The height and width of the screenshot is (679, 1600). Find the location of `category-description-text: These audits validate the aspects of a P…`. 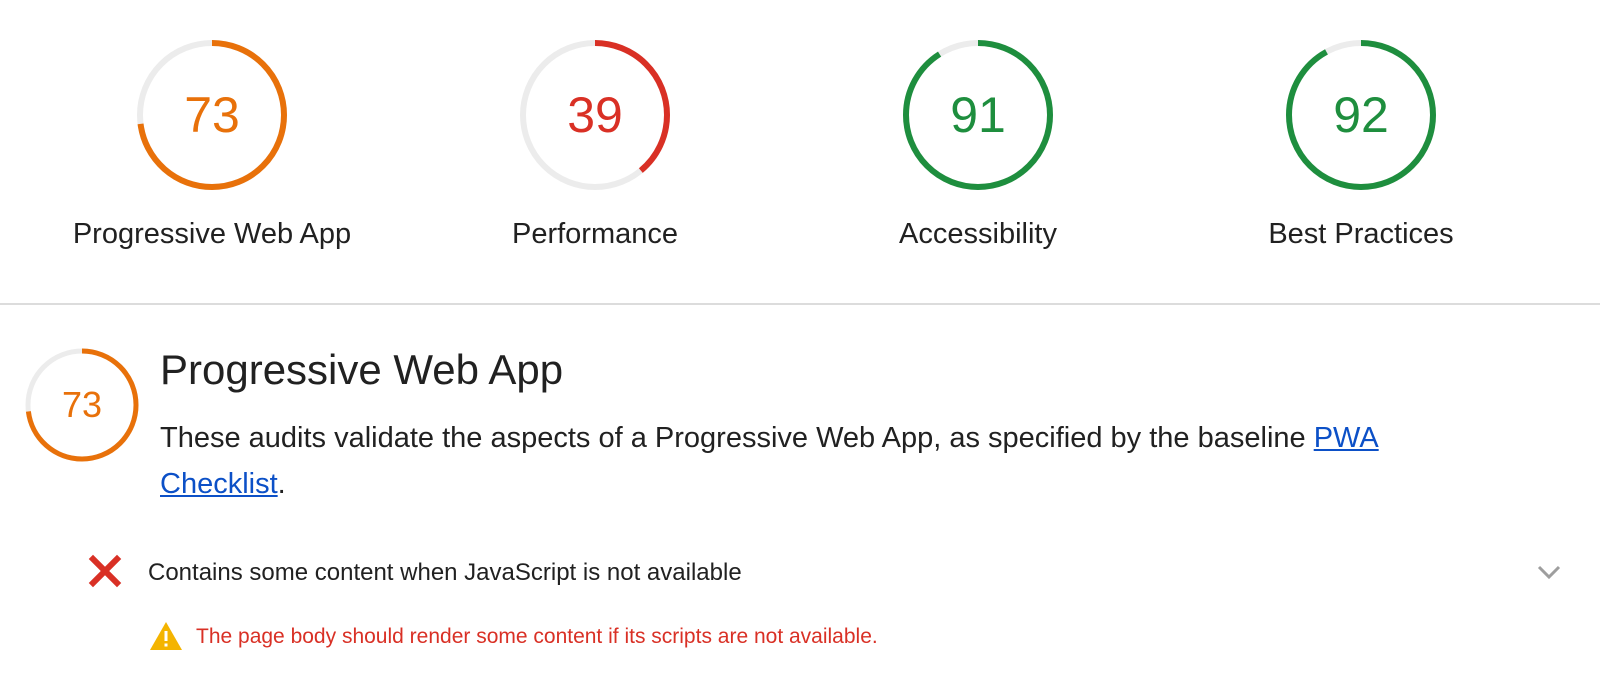

category-description-text: These audits validate the aspects of a P… is located at coordinates (737, 438).